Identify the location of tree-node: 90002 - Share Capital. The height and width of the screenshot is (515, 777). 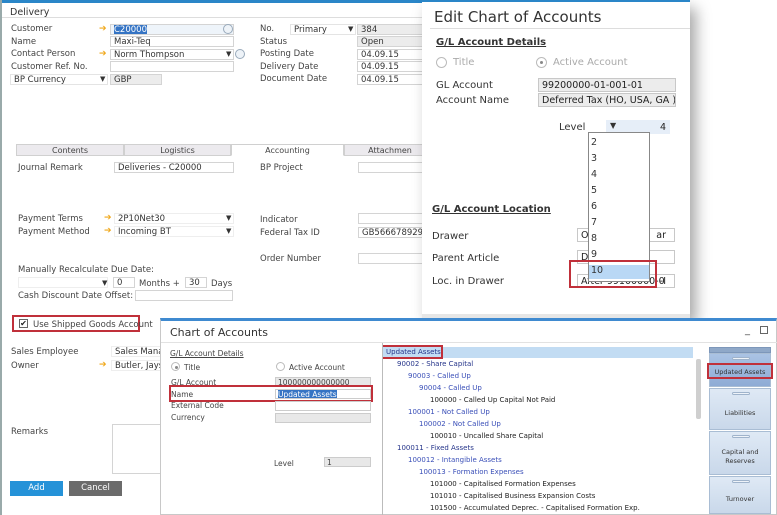
(435, 364).